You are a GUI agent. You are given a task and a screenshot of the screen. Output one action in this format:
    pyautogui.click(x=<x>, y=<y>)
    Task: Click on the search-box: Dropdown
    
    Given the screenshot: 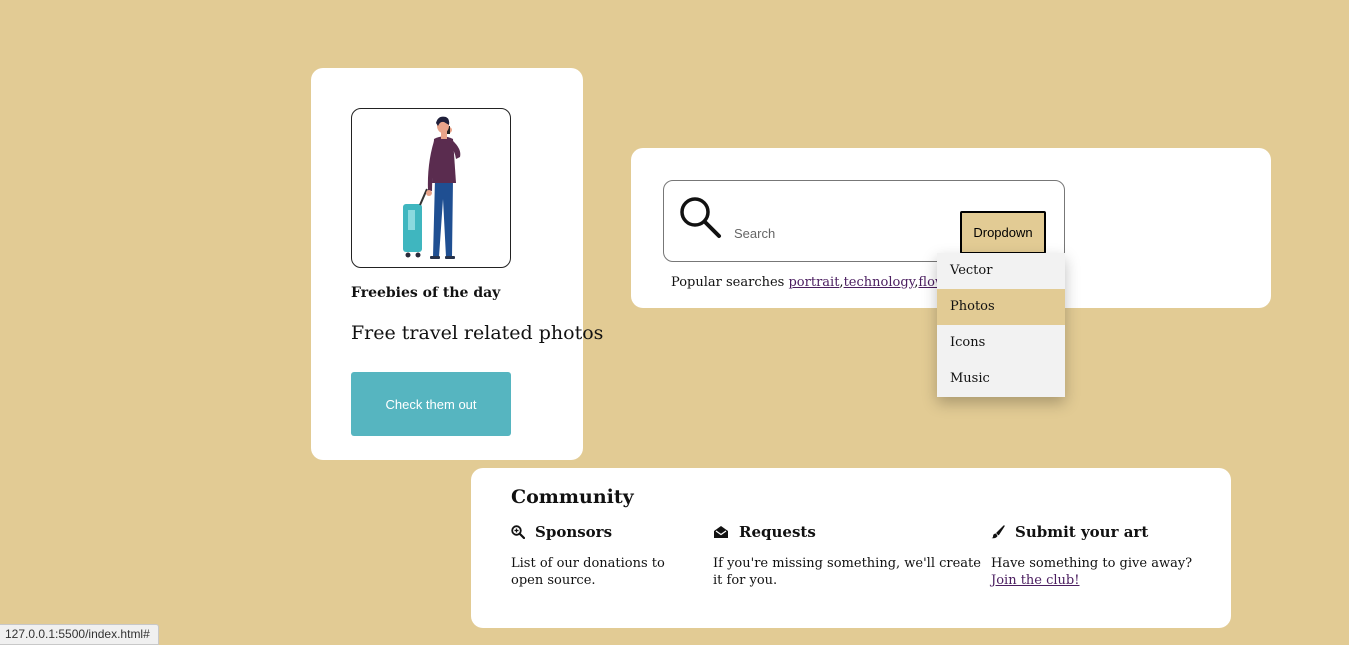 What is the action you would take?
    pyautogui.click(x=864, y=221)
    